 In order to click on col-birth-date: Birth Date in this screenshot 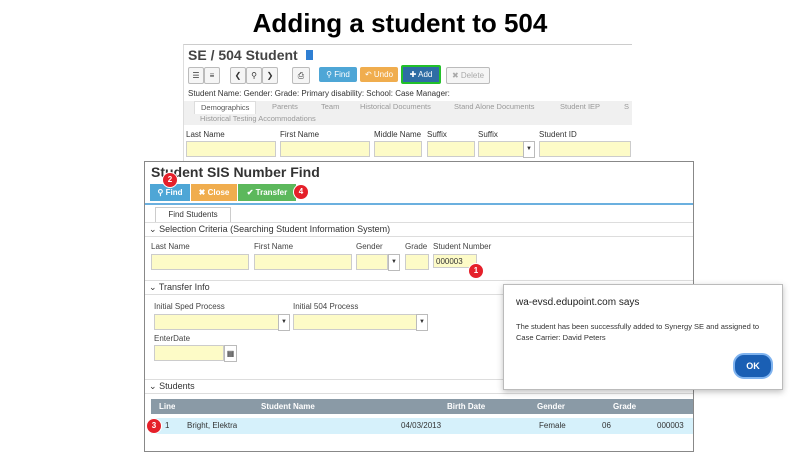, I will do `click(466, 406)`.